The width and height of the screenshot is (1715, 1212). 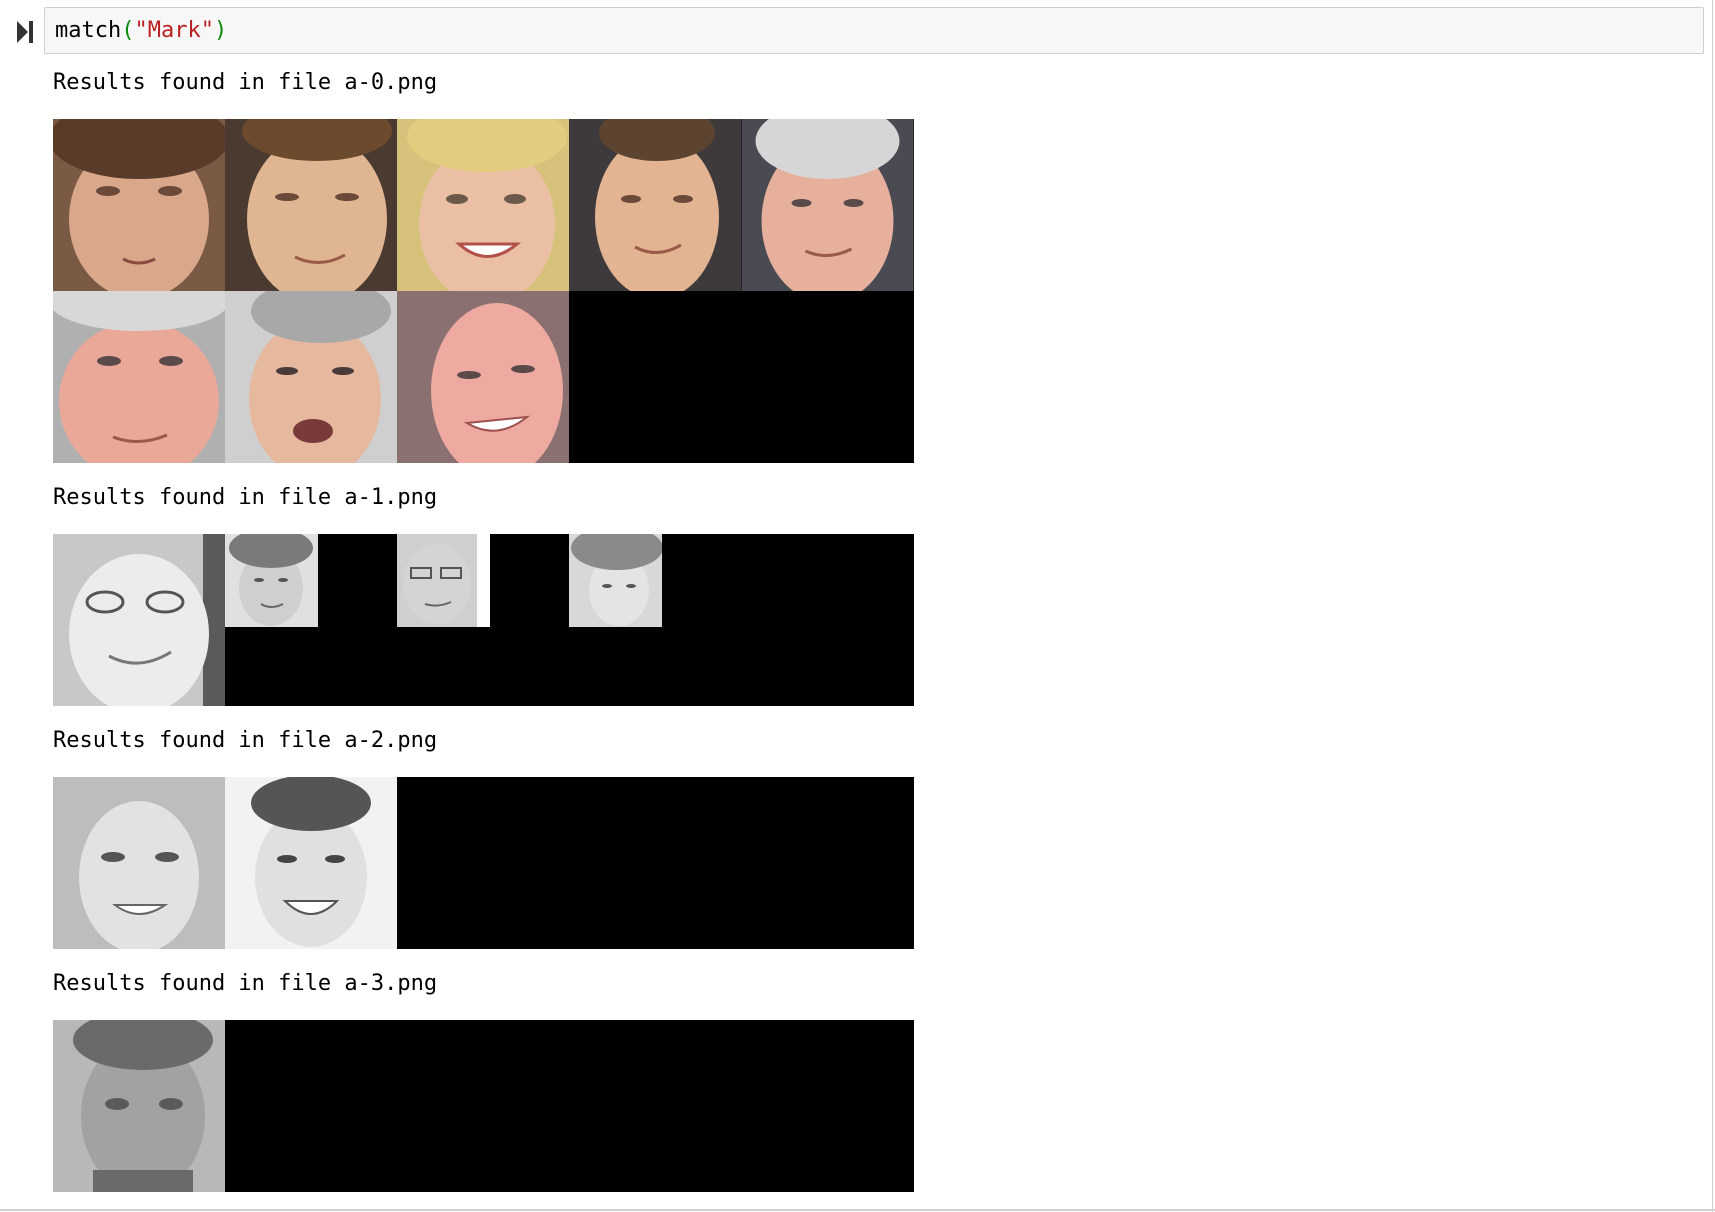 What do you see at coordinates (483, 863) in the screenshot?
I see `result-grid-a2` at bounding box center [483, 863].